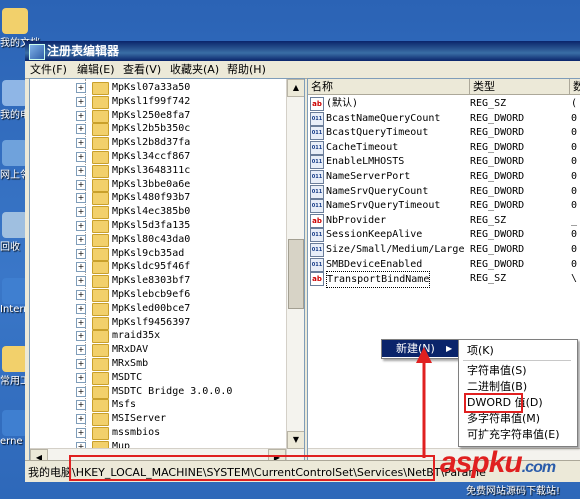 This screenshot has width=580, height=499. Describe the element at coordinates (246, 69) in the screenshot. I see `menu-help: 帮助(H)` at that location.